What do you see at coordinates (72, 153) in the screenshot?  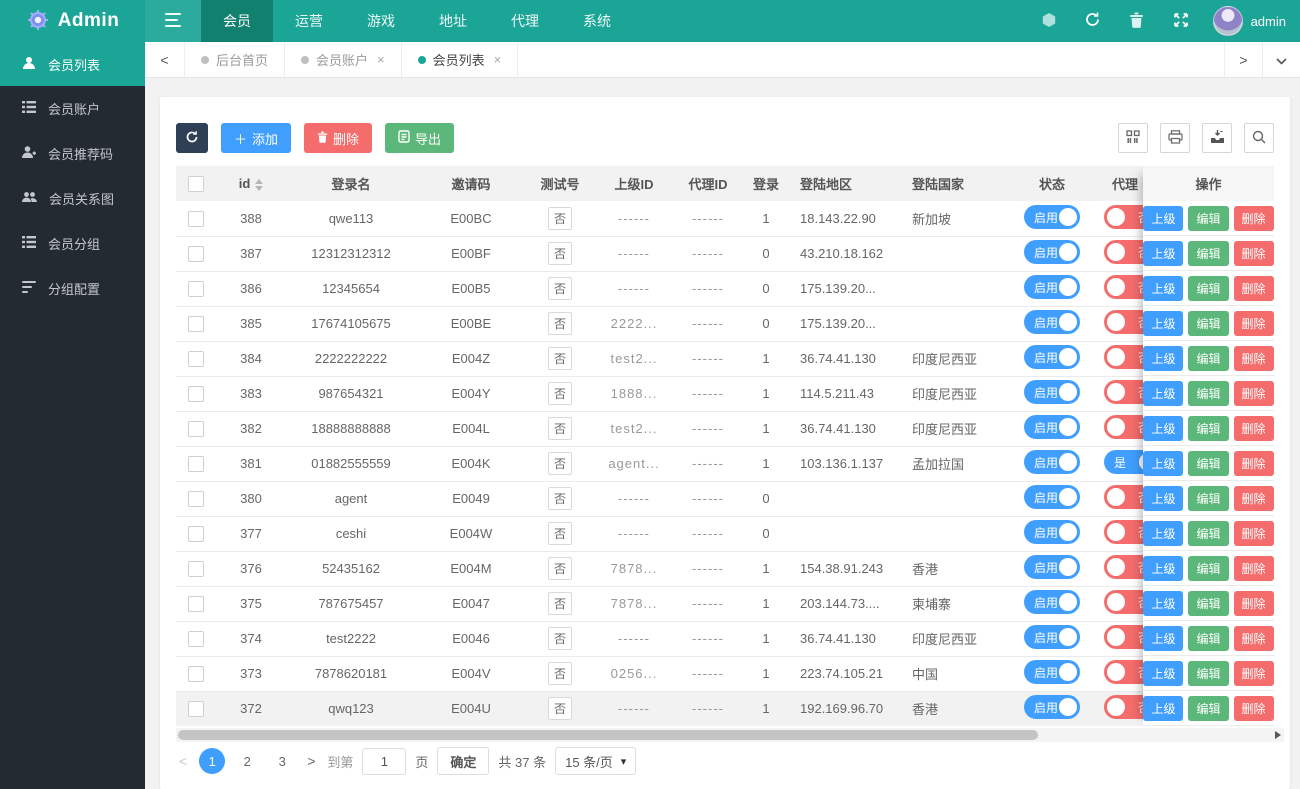 I see `sidebar-item-referral-codes: 会员推荐码` at bounding box center [72, 153].